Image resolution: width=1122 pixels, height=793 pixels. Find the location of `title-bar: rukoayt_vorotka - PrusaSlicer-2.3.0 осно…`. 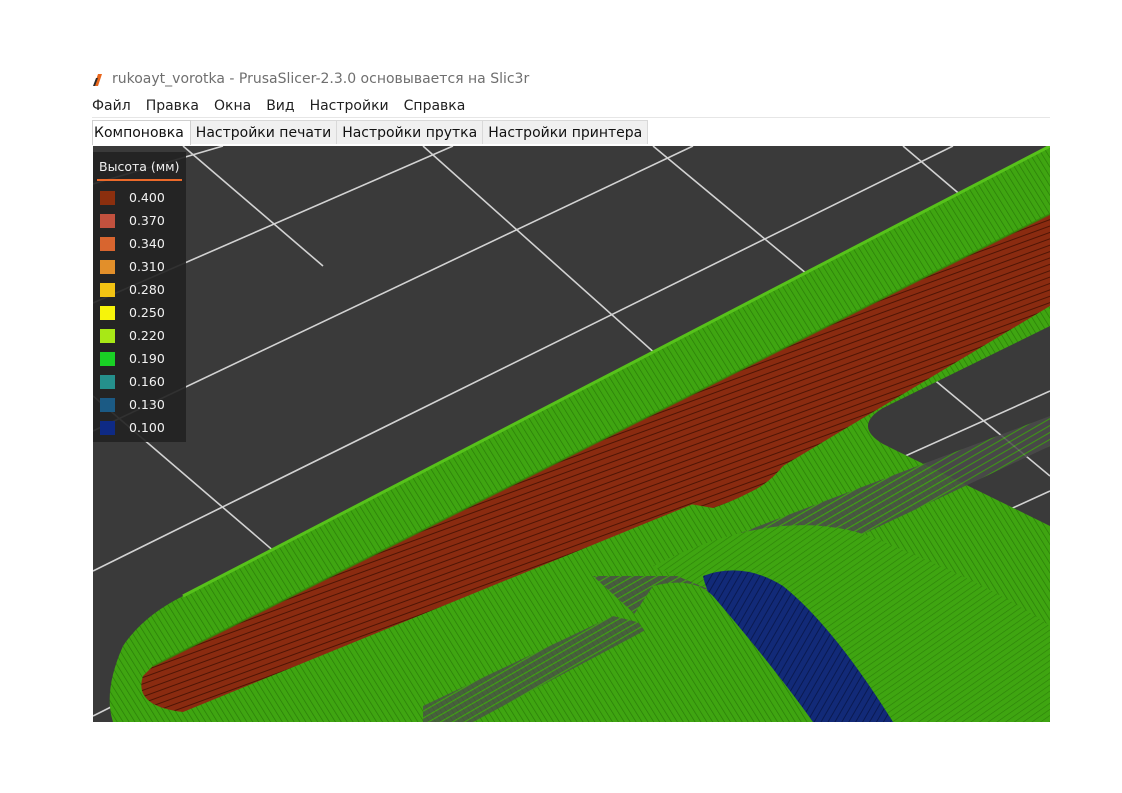

title-bar: rukoayt_vorotka - PrusaSlicer-2.3.0 осно… is located at coordinates (310, 79).